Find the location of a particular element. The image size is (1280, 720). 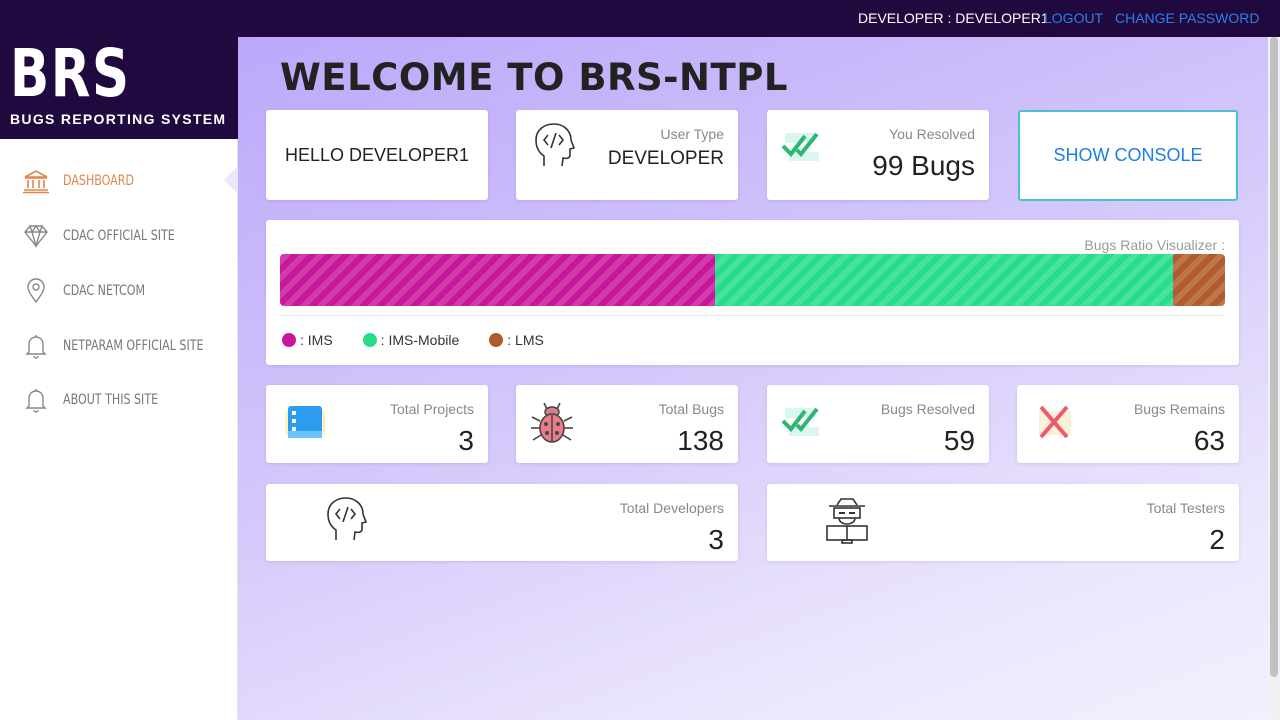

total-bugs-label: Total Bugs is located at coordinates (691, 409).